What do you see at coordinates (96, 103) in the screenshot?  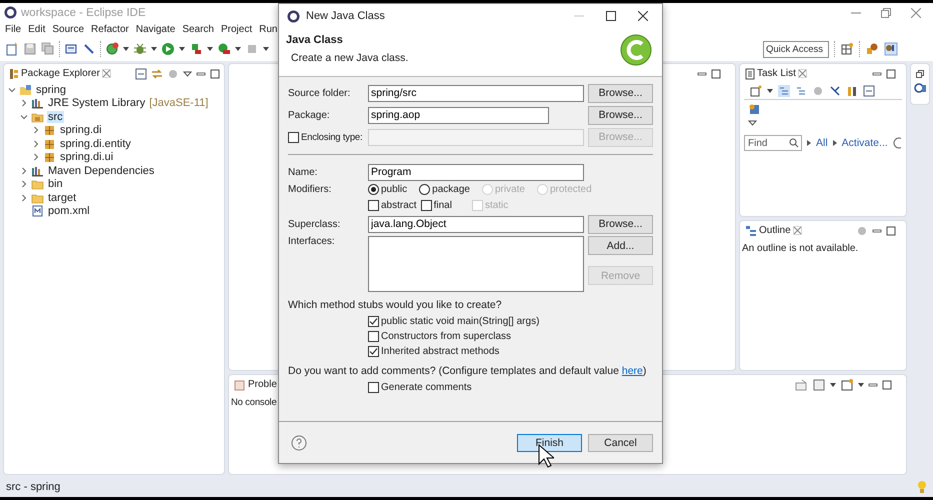 I see `tree-item: JRE System Library` at bounding box center [96, 103].